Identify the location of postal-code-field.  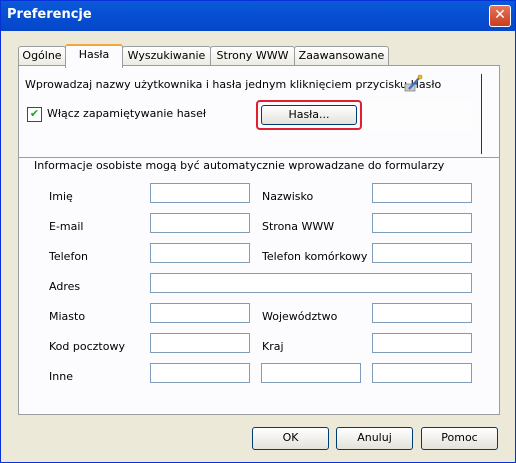
(200, 343).